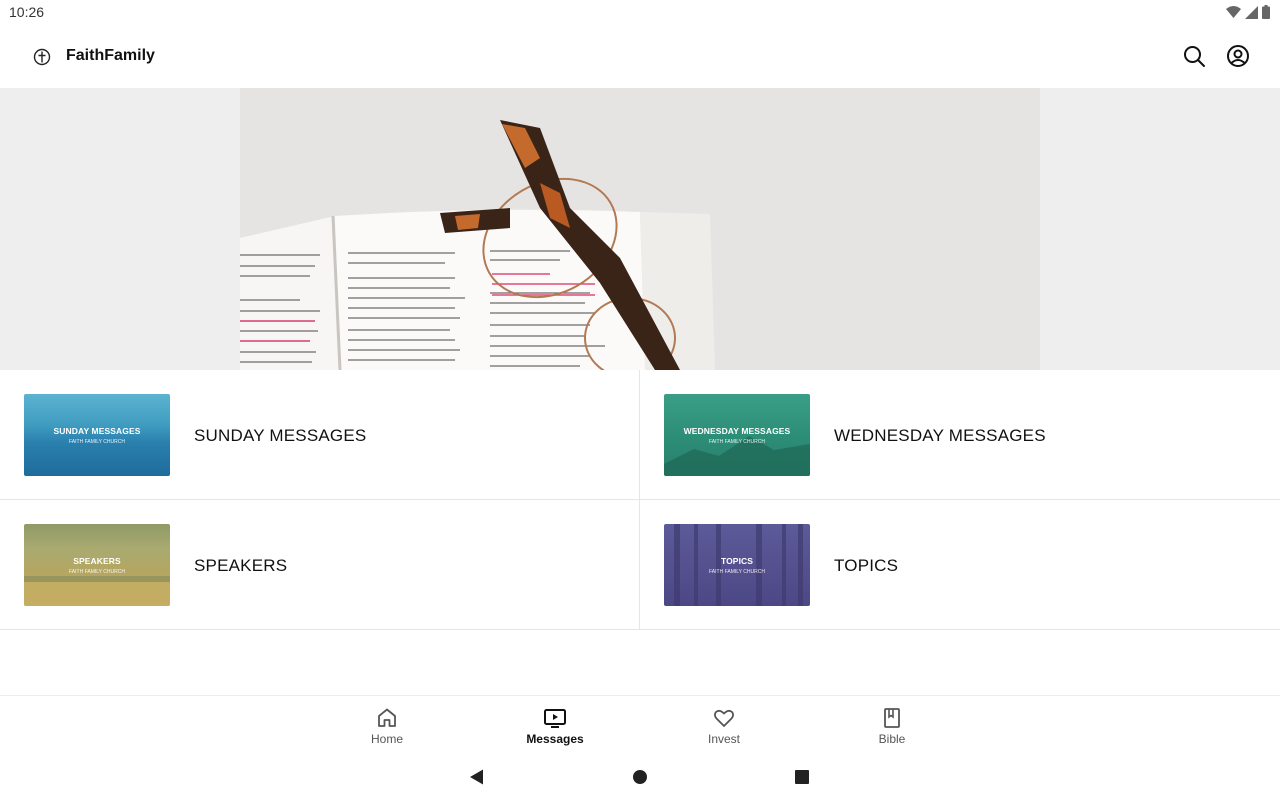  What do you see at coordinates (386, 739) in the screenshot?
I see `nav-label: Home` at bounding box center [386, 739].